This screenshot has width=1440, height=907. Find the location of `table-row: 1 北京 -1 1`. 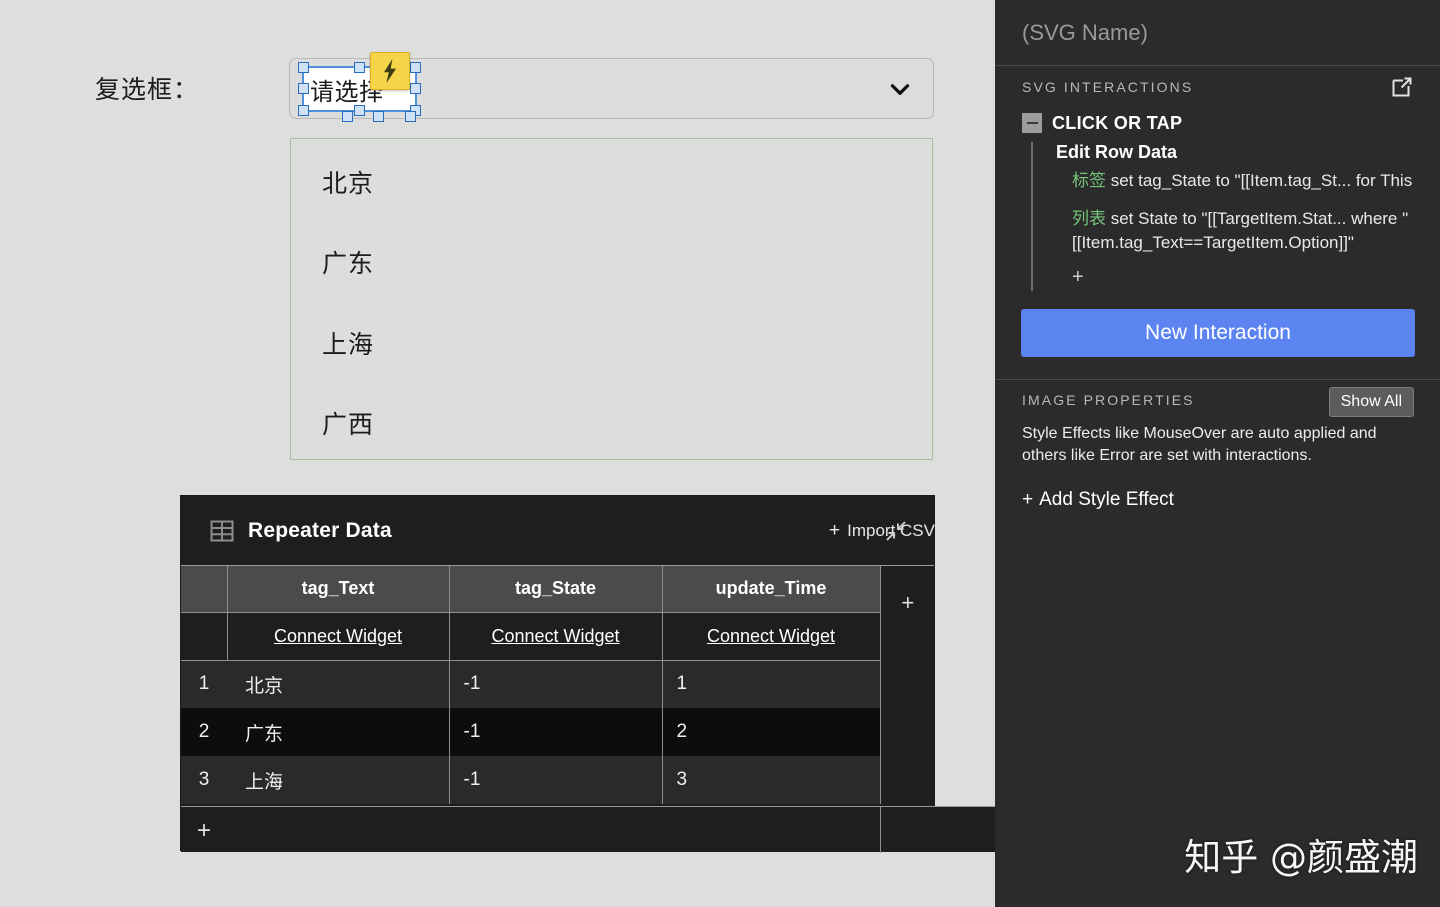

table-row: 1 北京 -1 1 is located at coordinates (558, 684).